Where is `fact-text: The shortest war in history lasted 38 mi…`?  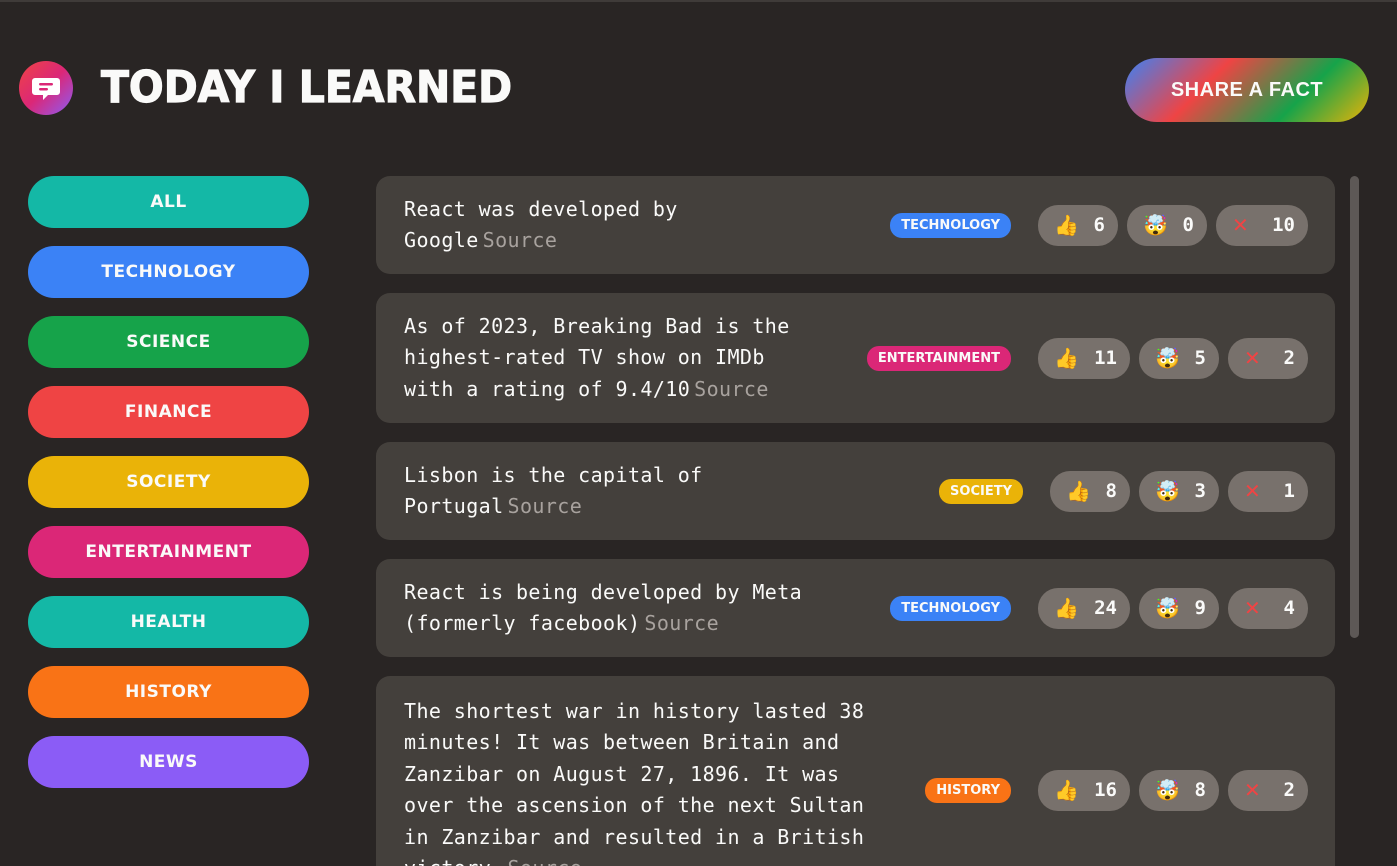
fact-text: The shortest war in history lasted 38 mi… is located at coordinates (649, 781).